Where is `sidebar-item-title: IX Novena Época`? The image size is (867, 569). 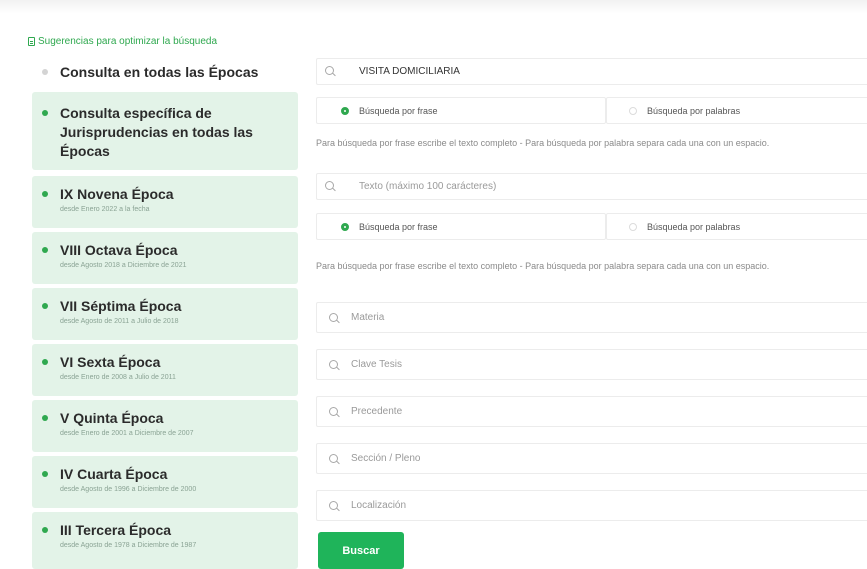
sidebar-item-title: IX Novena Época is located at coordinates (117, 194).